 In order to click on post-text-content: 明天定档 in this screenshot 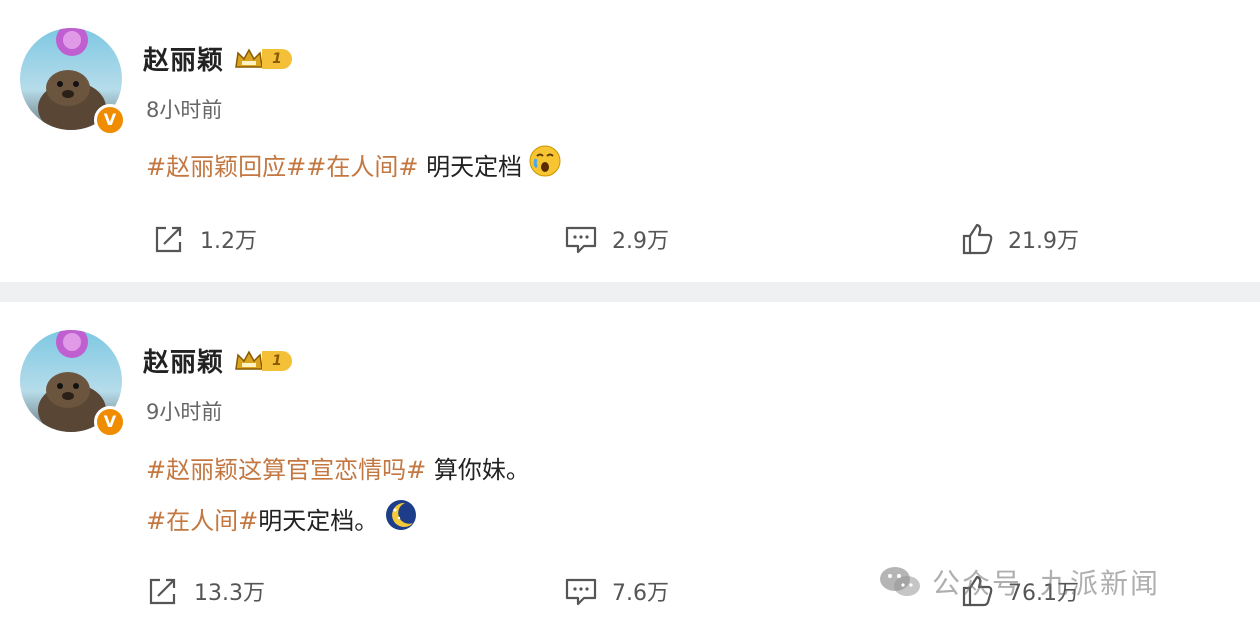, I will do `click(470, 166)`.